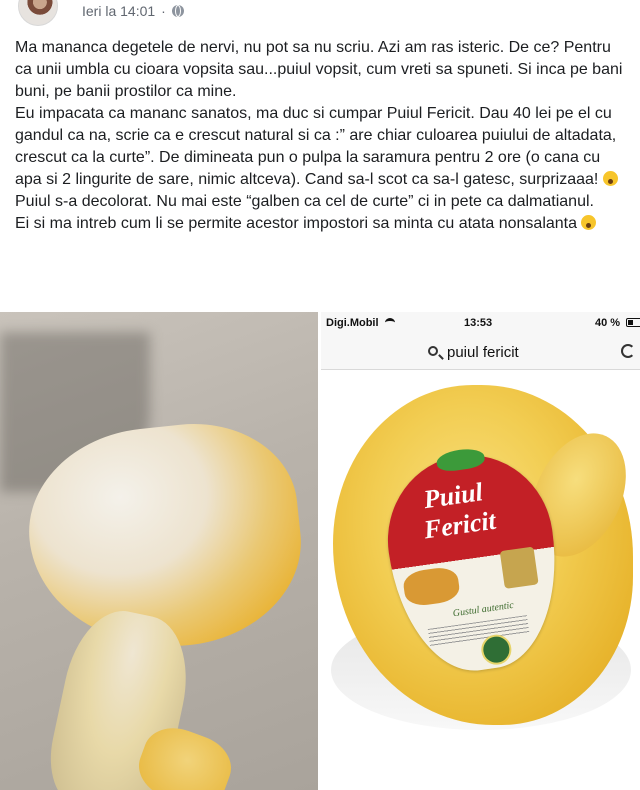 The height and width of the screenshot is (790, 640). I want to click on post-header: Ieri la 14:01 ·, so click(320, 13).